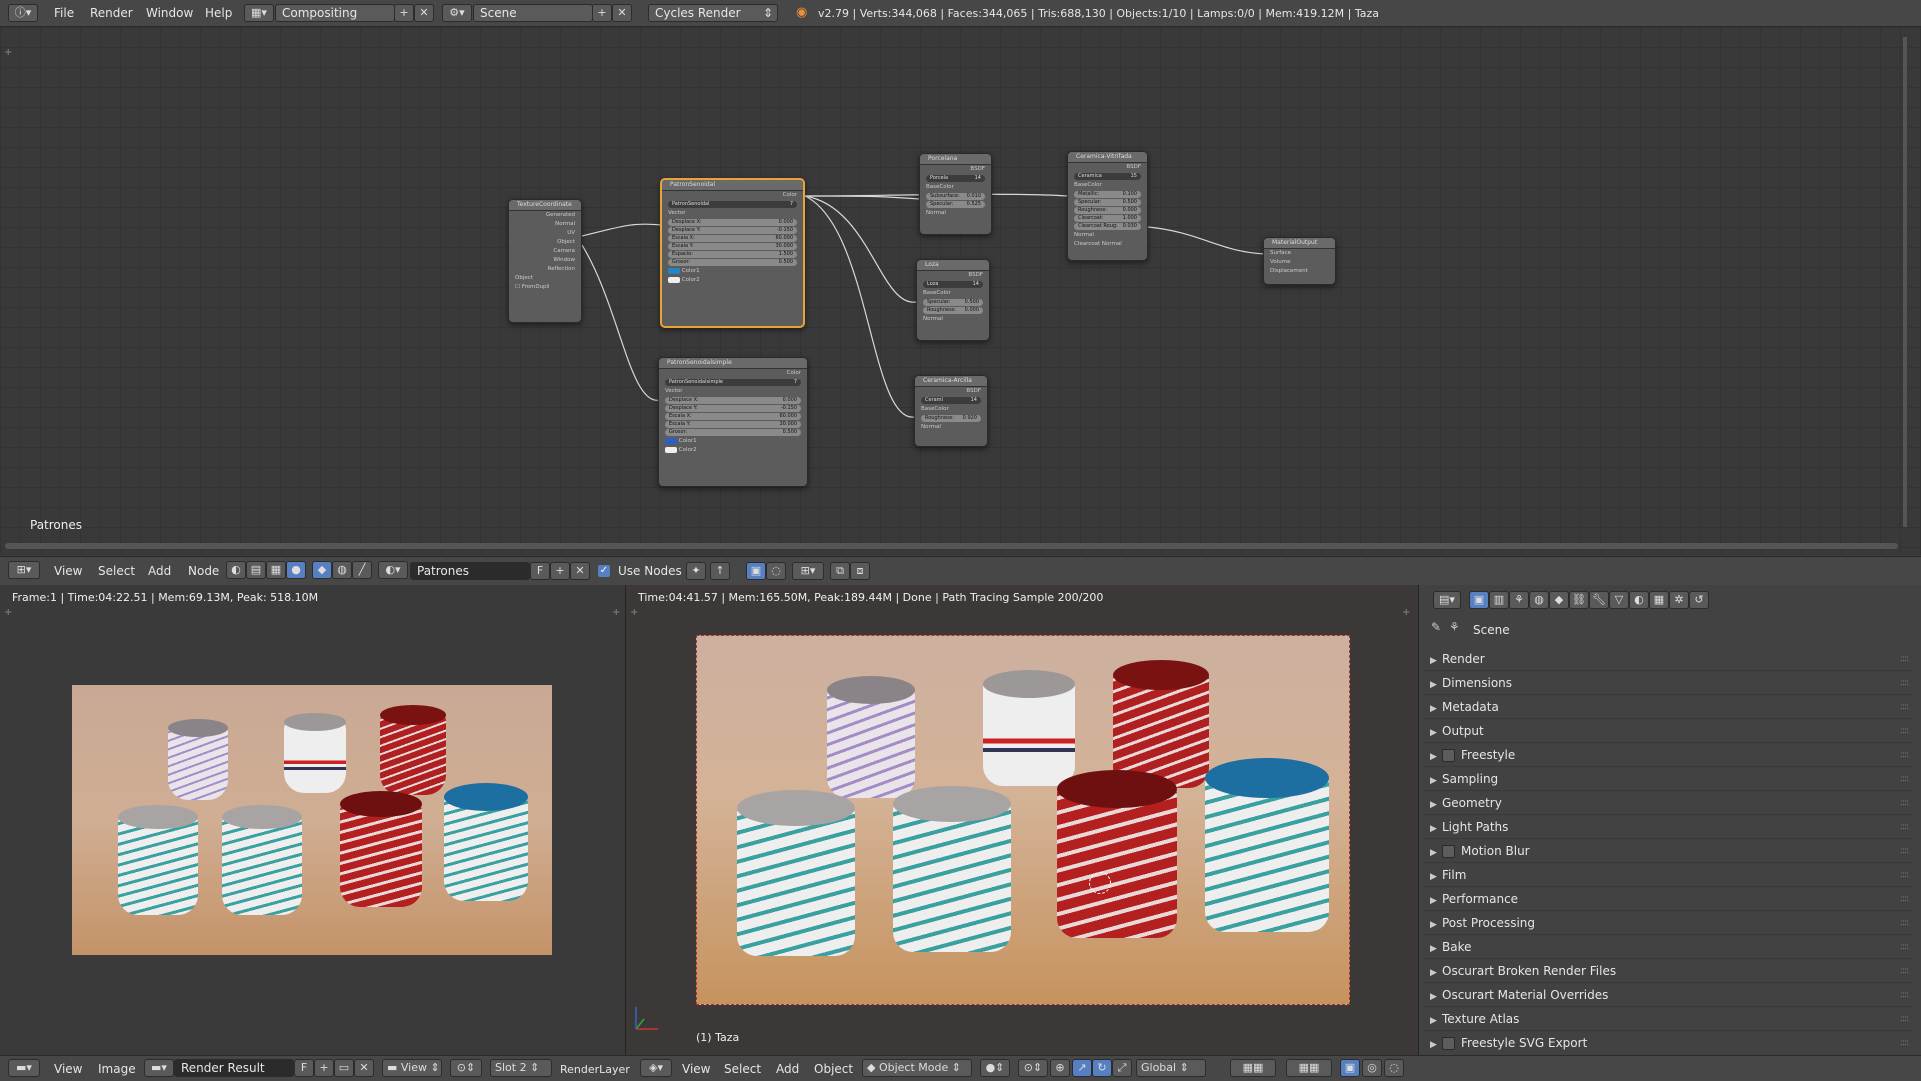 The width and height of the screenshot is (1921, 1081). Describe the element at coordinates (732, 262) in the screenshot. I see `field-grosor: Grosor: 0.500` at that location.